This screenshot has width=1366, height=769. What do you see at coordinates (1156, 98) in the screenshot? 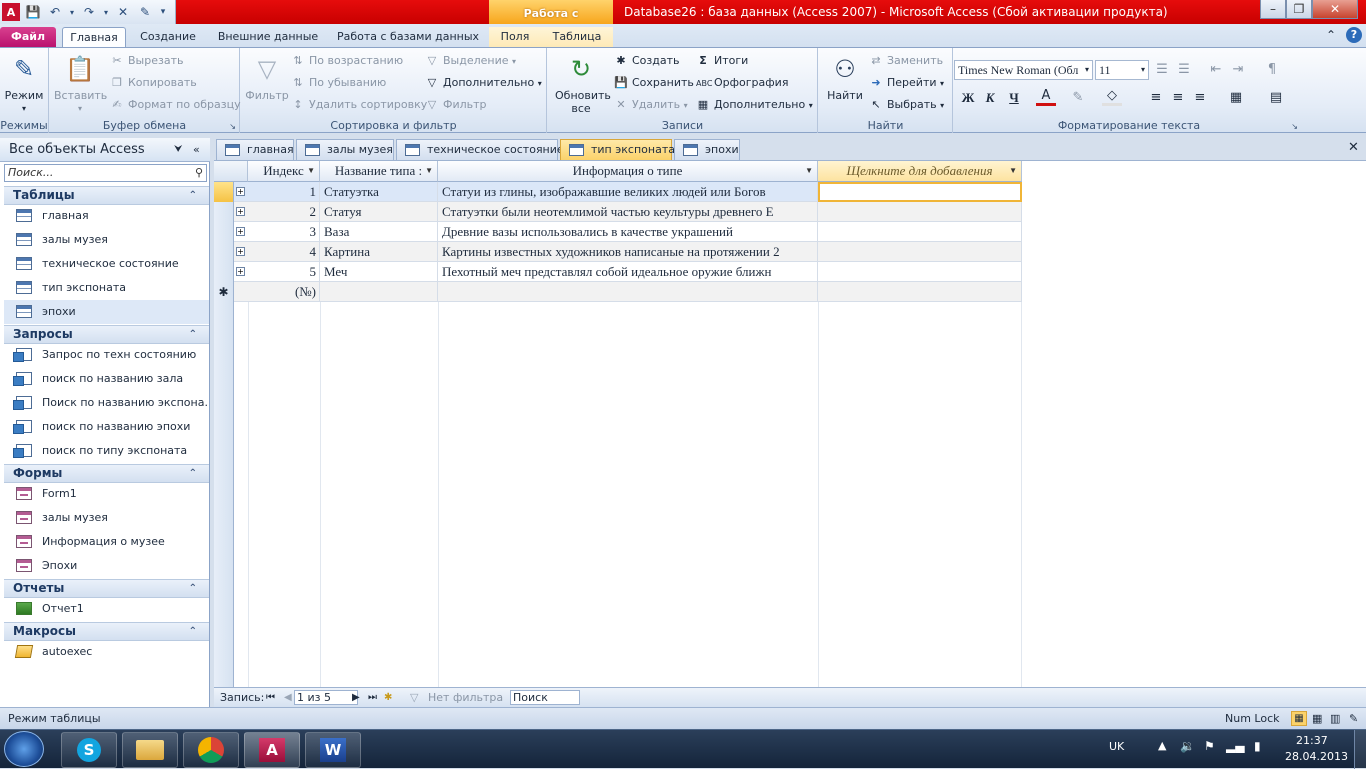
I see `align-left-icon: ≡` at bounding box center [1156, 98].